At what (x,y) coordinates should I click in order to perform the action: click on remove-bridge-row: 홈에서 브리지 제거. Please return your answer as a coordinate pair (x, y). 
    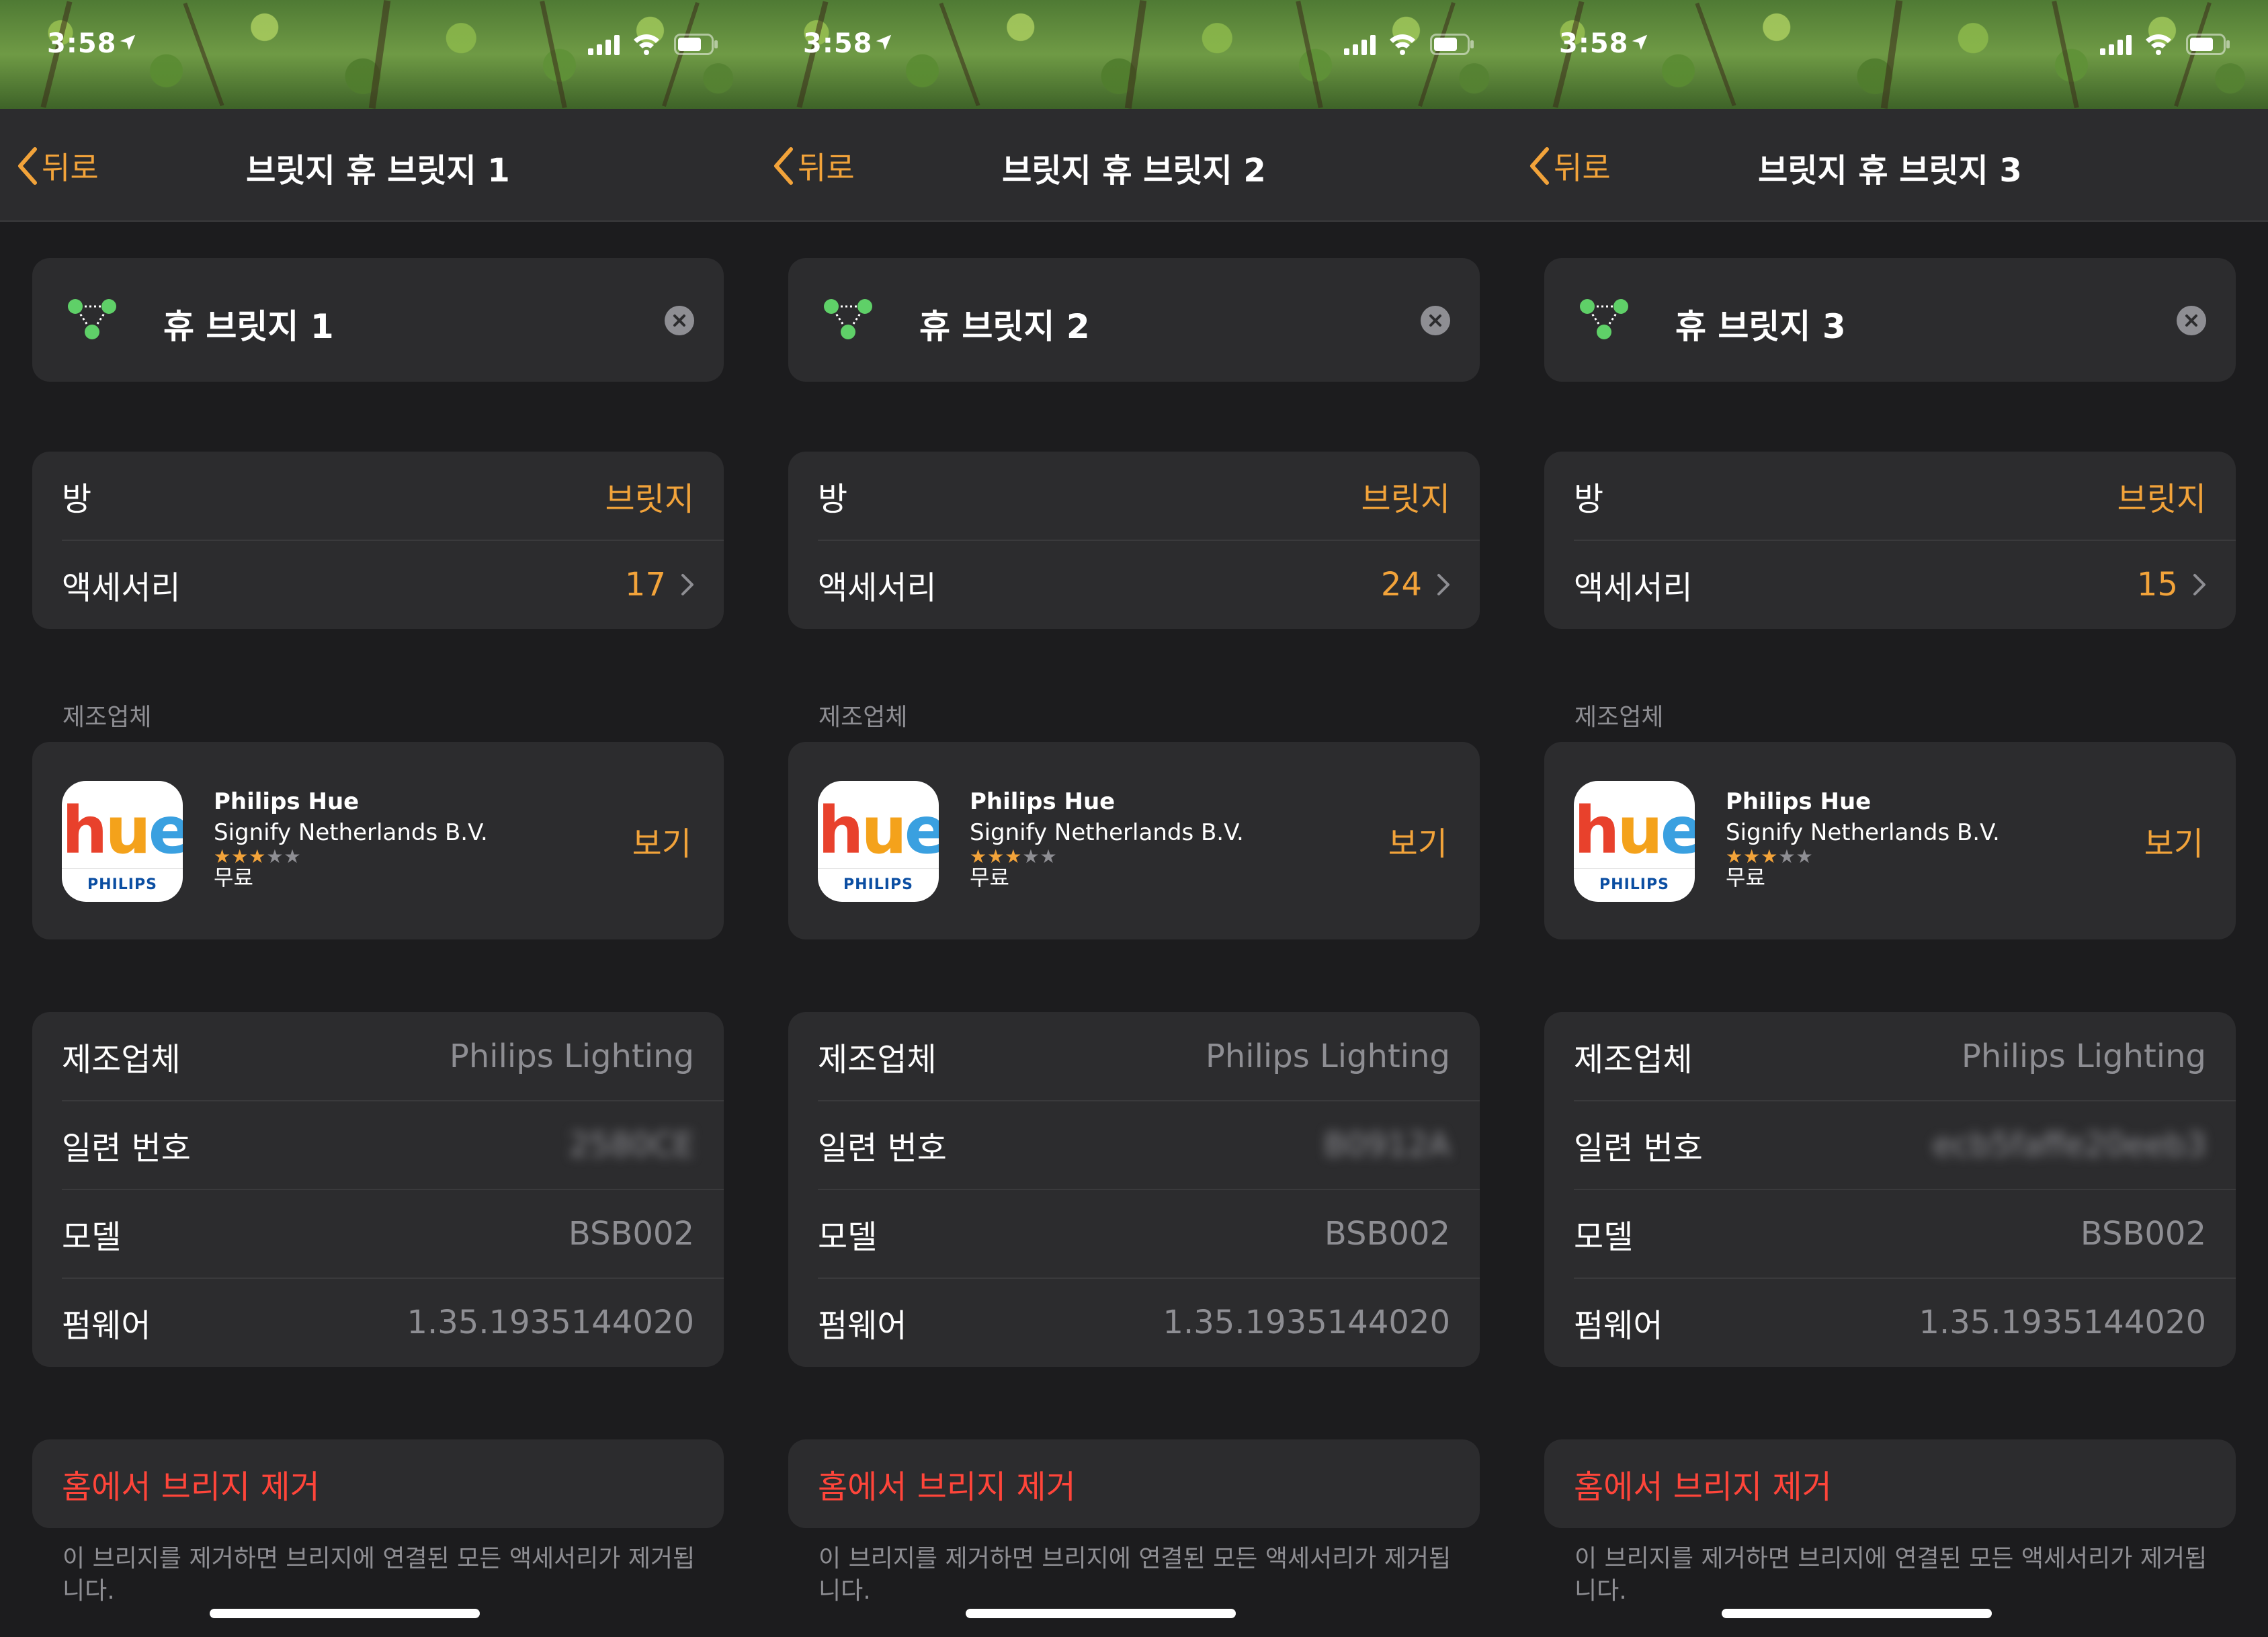
    Looking at the image, I should click on (378, 1484).